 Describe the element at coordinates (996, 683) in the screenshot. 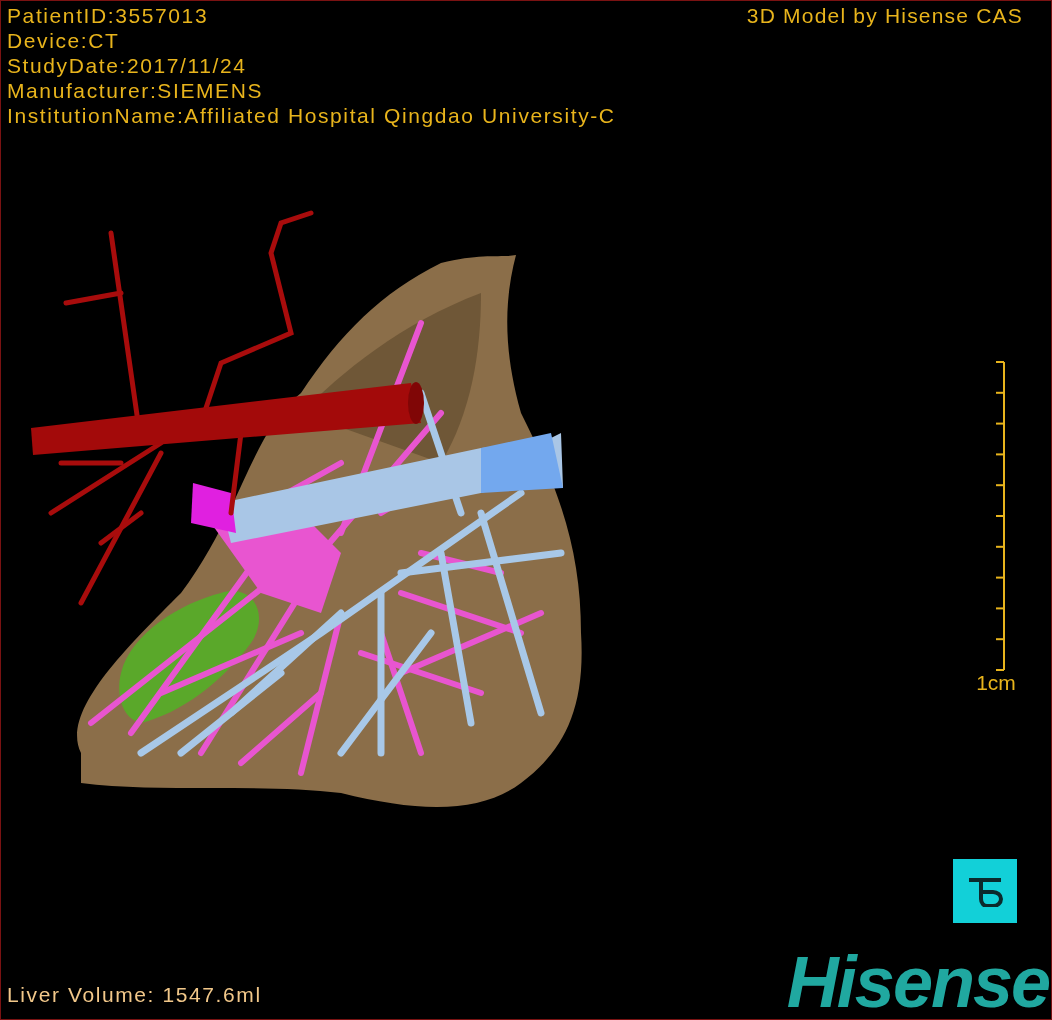

I see `scale-label: 1cm` at that location.